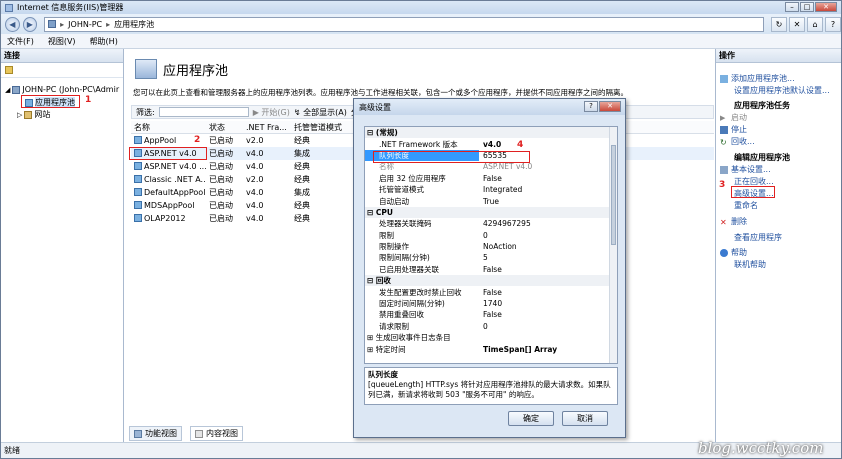 Image resolution: width=842 pixels, height=459 pixels. Describe the element at coordinates (386, 133) in the screenshot. I see `property-name-text: (常规)` at that location.